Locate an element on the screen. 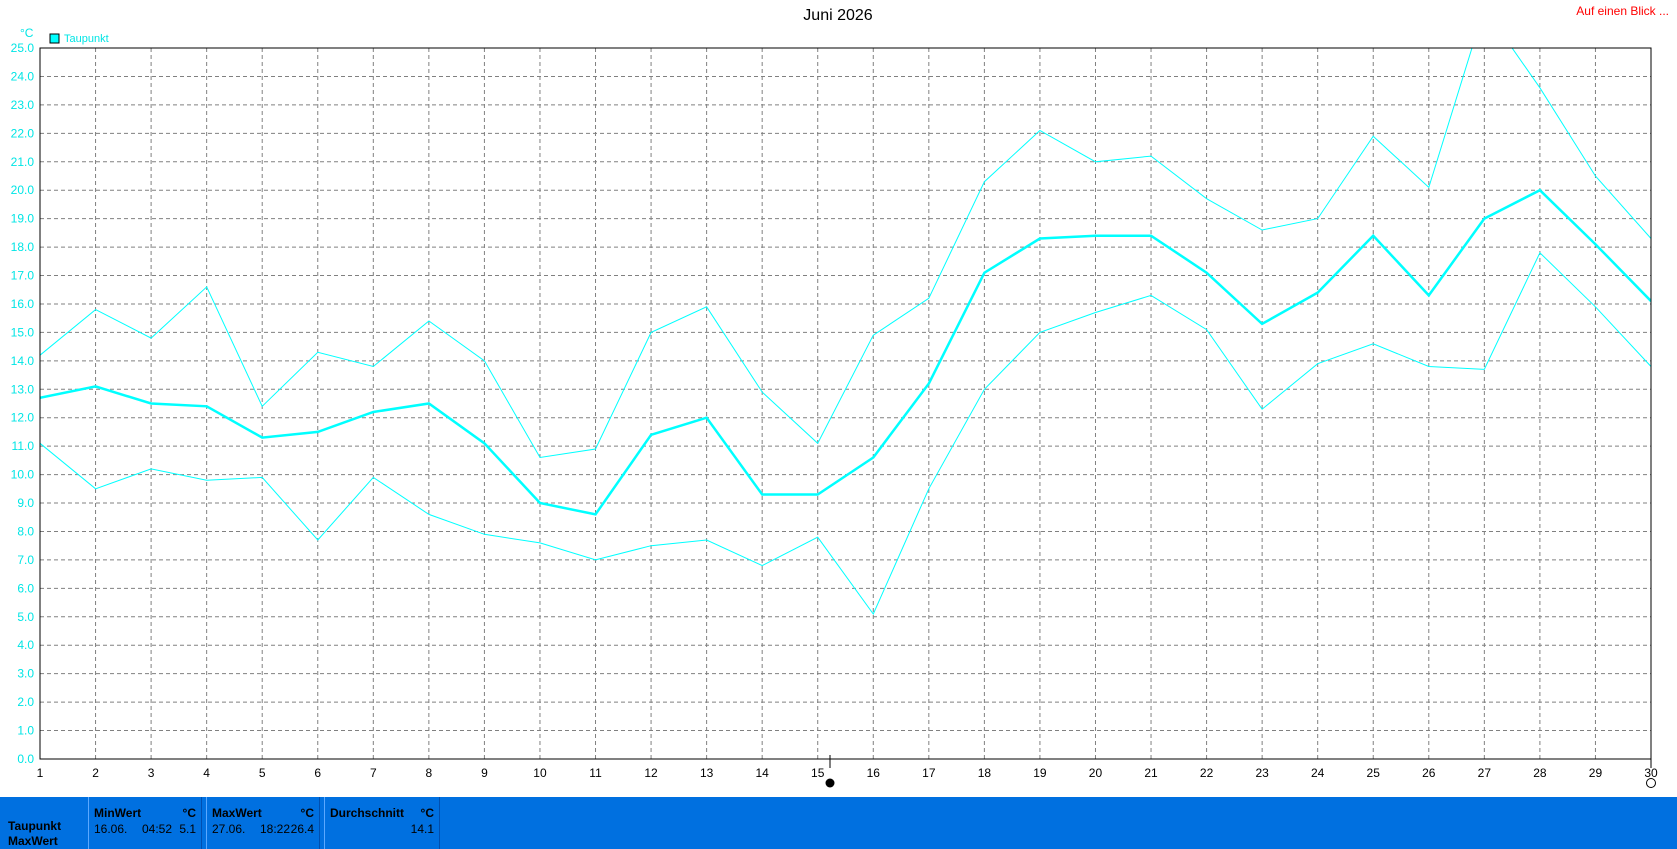 The height and width of the screenshot is (849, 1677). y-tick-label: 23.0 is located at coordinates (23, 105).